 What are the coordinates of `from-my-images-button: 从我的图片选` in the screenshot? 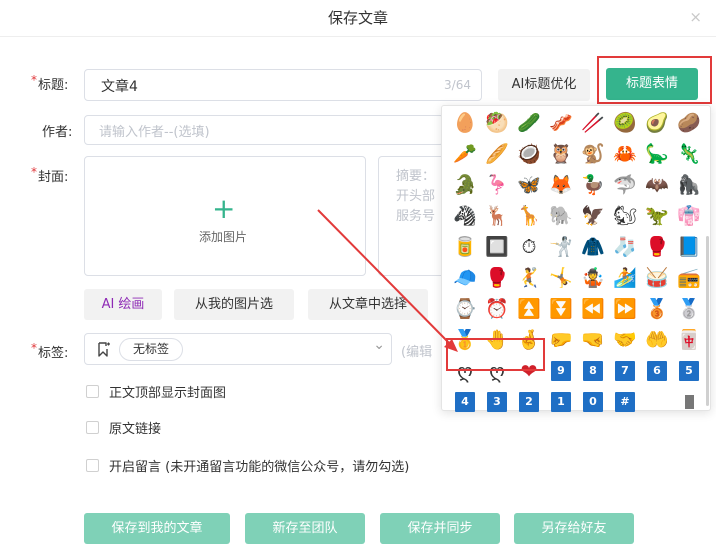 It's located at (234, 304).